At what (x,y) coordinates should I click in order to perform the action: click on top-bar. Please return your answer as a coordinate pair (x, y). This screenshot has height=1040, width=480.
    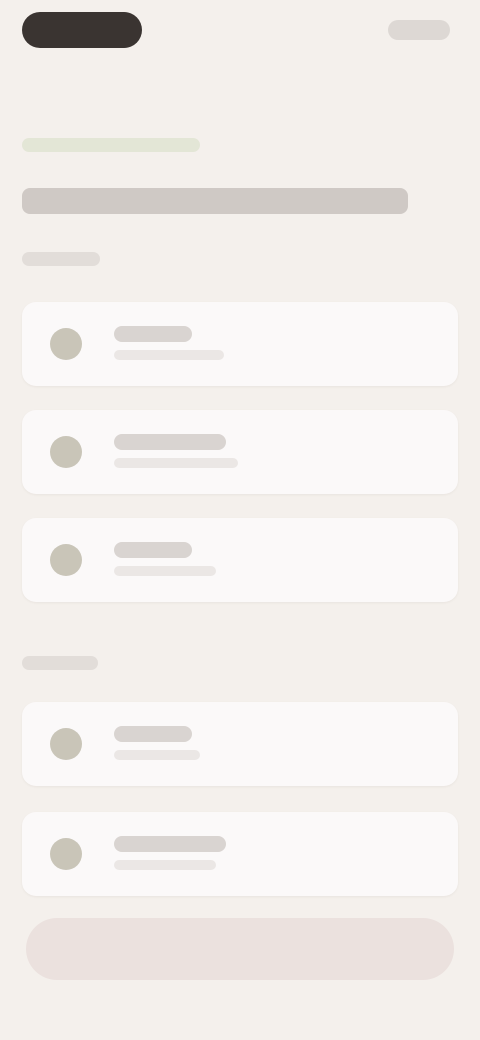
    Looking at the image, I should click on (240, 32).